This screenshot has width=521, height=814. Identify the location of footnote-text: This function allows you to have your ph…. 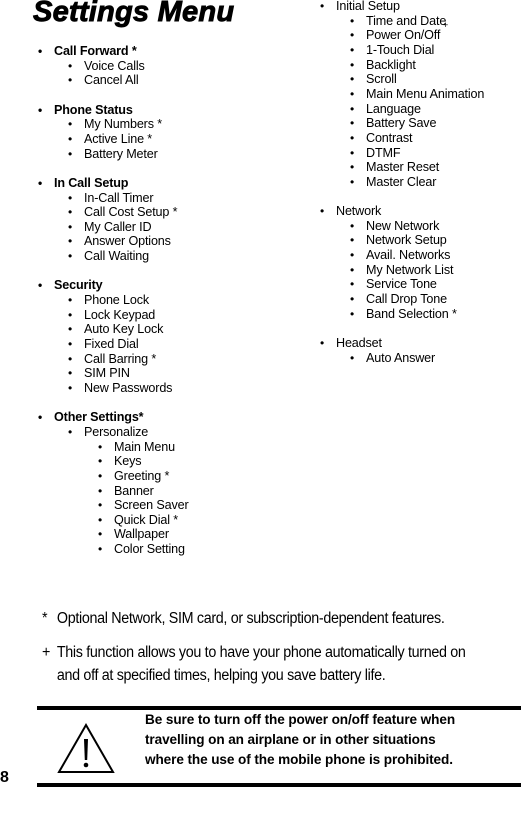
(261, 652).